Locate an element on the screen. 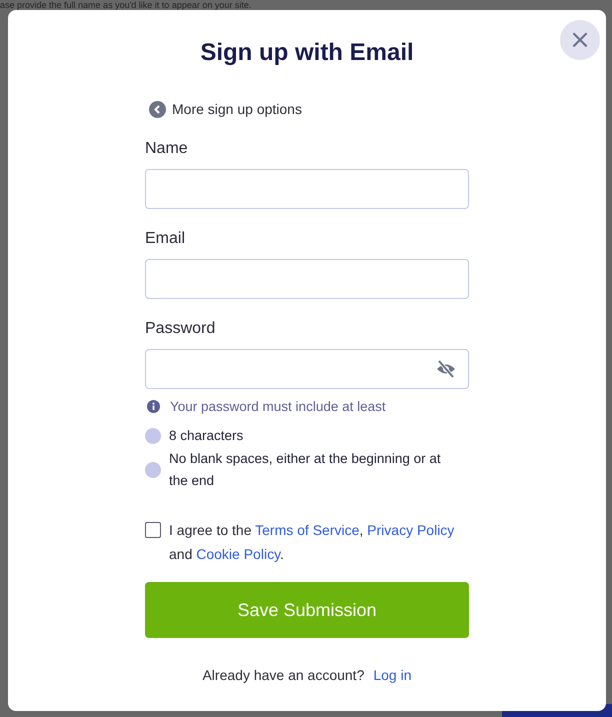 Image resolution: width=612 pixels, height=717 pixels. field-label: Email is located at coordinates (165, 239).